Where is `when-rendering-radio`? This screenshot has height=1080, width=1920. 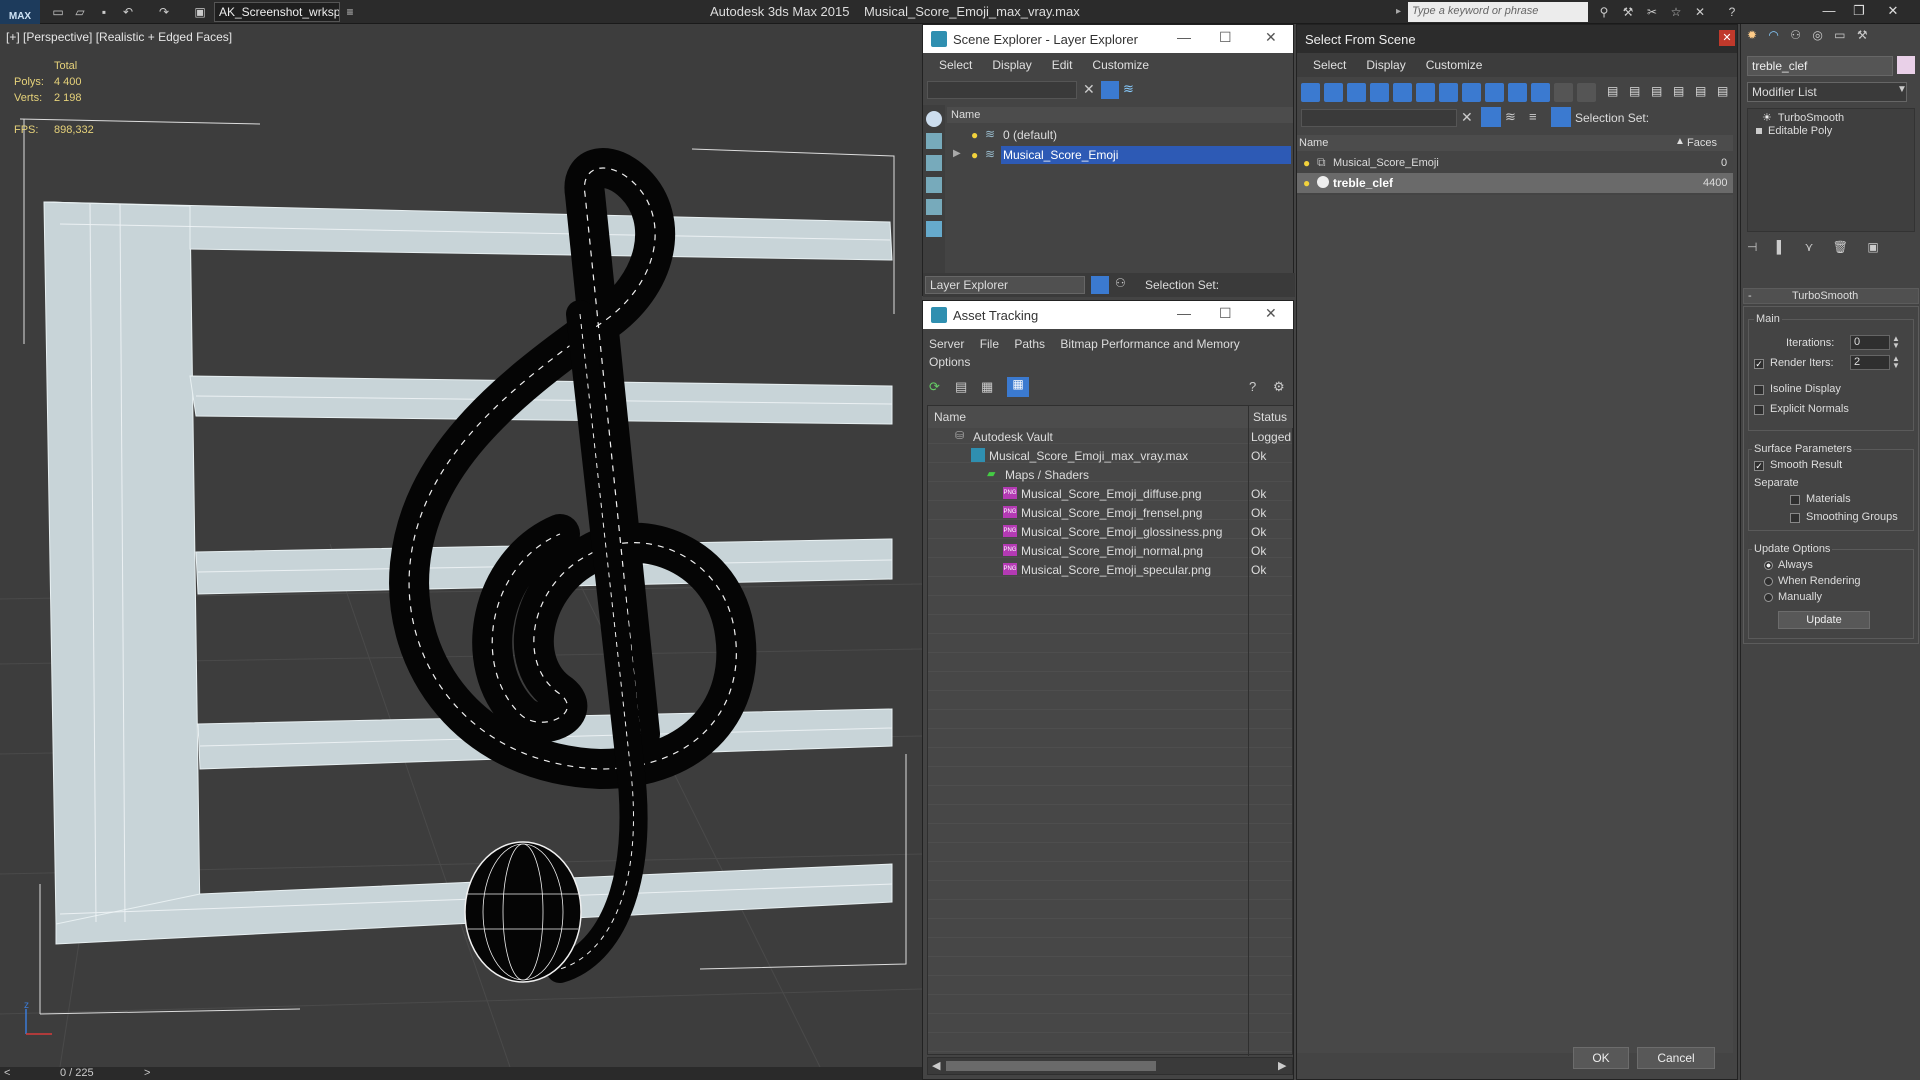 when-rendering-radio is located at coordinates (1768, 581).